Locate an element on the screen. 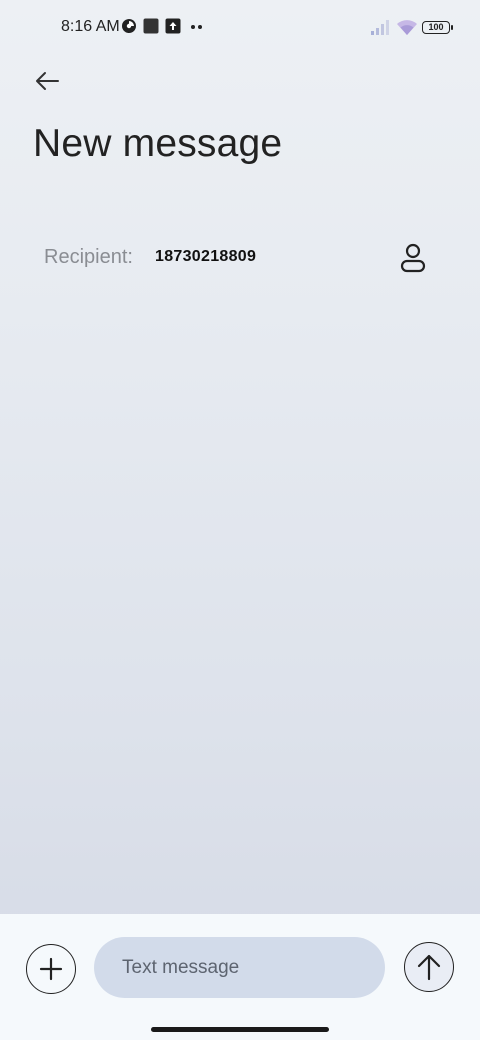  plus-icon is located at coordinates (51, 969).